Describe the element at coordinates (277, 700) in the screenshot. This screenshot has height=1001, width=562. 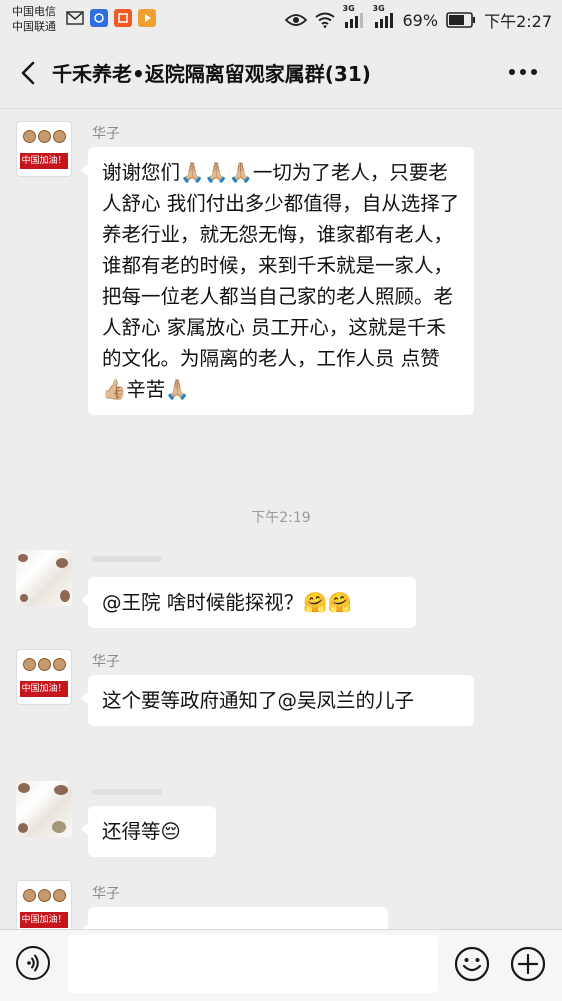
I see `message-bubble: 这个要等政府通知了@吴凤兰的儿子` at that location.